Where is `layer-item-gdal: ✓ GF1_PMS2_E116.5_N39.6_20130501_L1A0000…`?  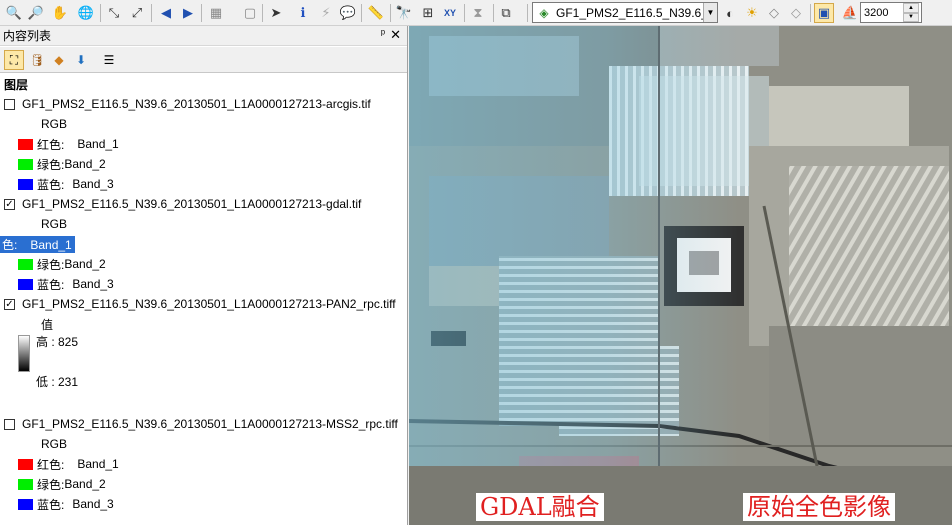 layer-item-gdal: ✓ GF1_PMS2_E116.5_N39.6_20130501_L1A0000… is located at coordinates (182, 204).